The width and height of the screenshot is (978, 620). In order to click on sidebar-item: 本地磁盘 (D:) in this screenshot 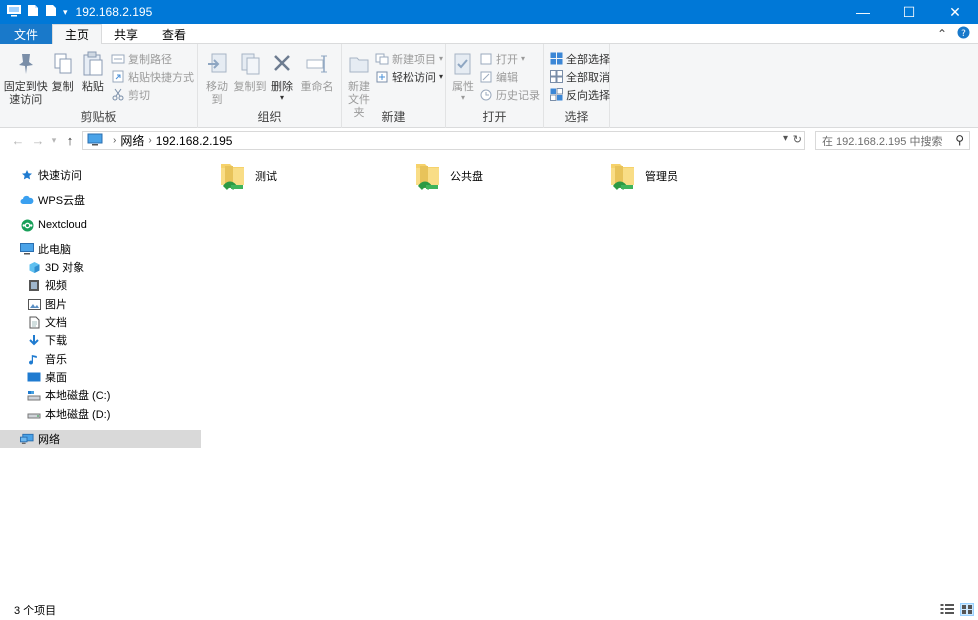, I will do `click(100, 414)`.